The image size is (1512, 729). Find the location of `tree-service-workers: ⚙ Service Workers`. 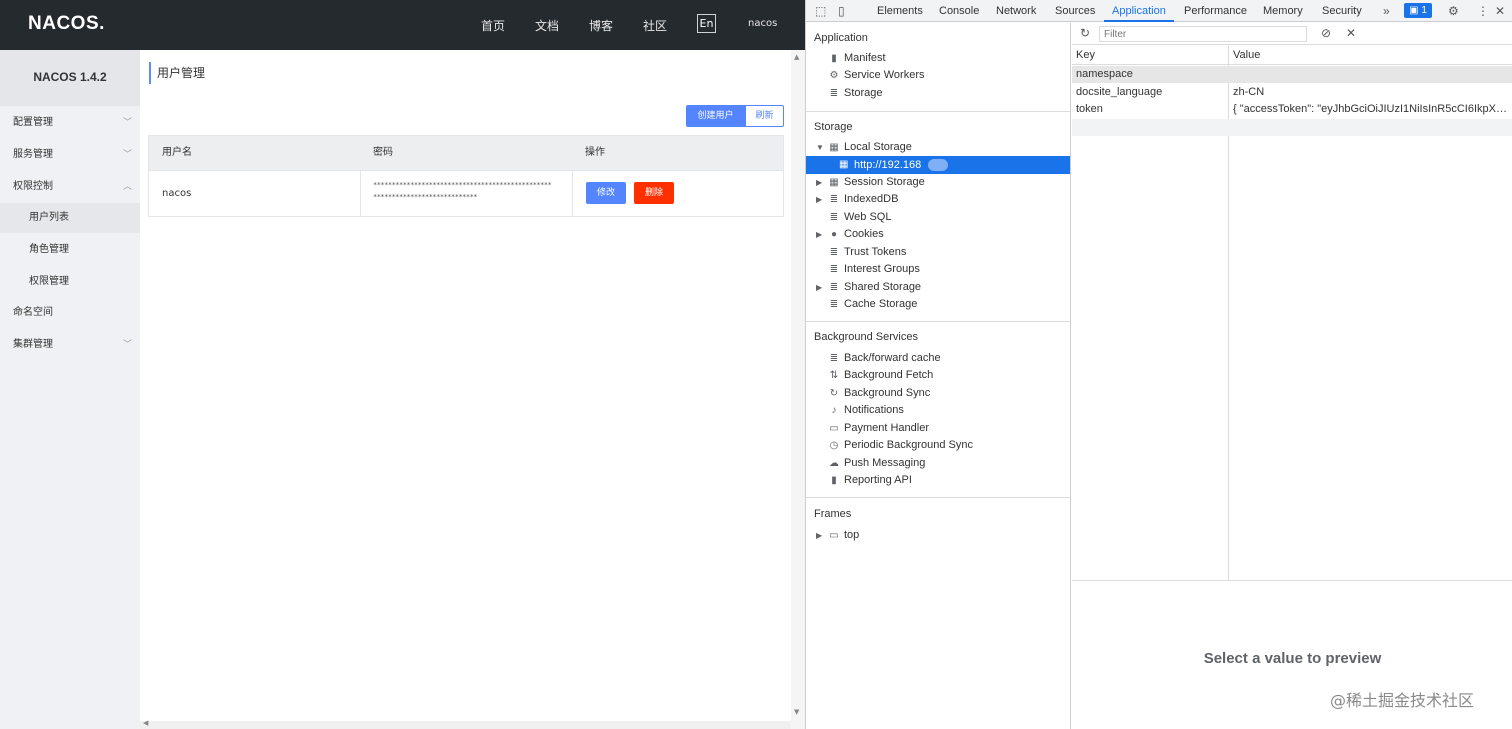

tree-service-workers: ⚙ Service Workers is located at coordinates (876, 75).